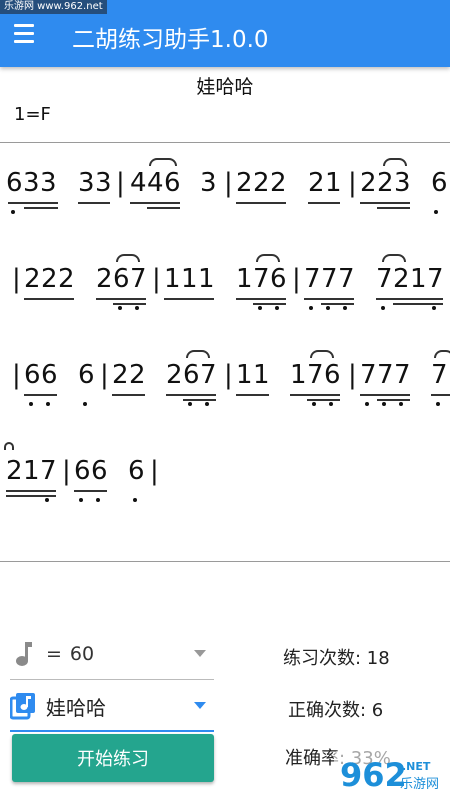  Describe the element at coordinates (112, 679) in the screenshot. I see `tempo-underline` at that location.